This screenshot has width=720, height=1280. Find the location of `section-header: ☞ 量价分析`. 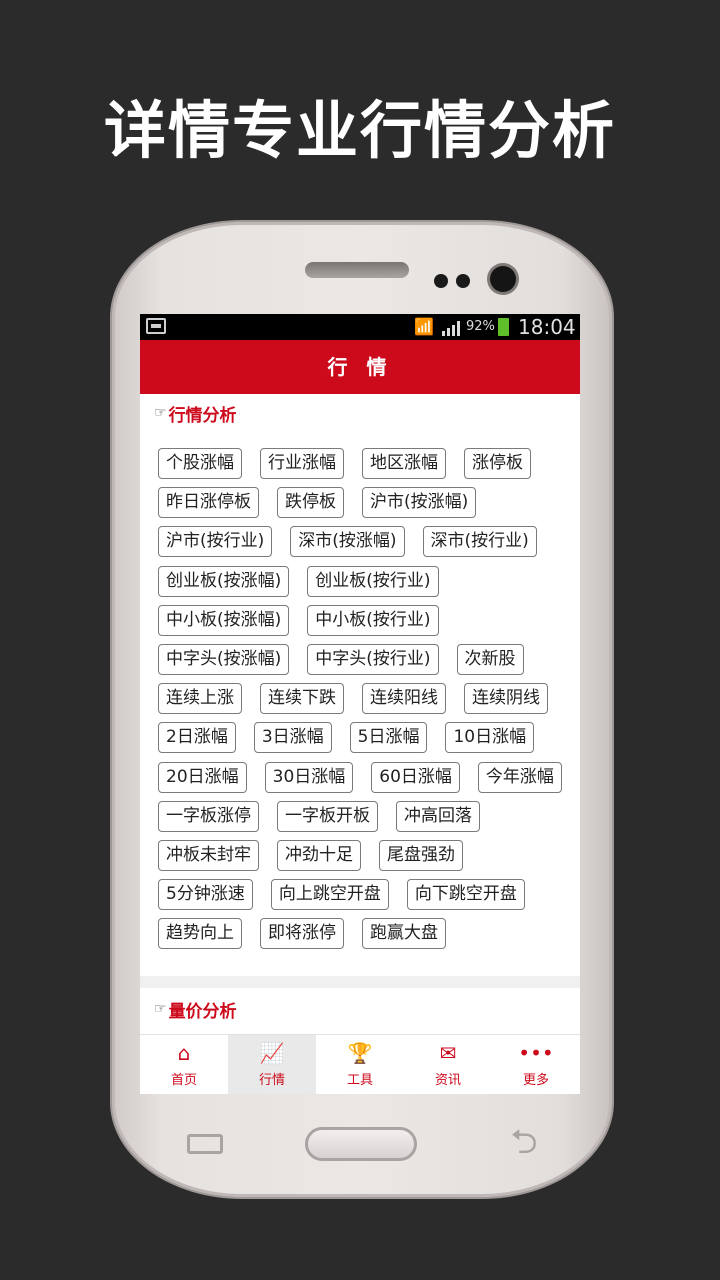

section-header: ☞ 量价分析 is located at coordinates (195, 1009).